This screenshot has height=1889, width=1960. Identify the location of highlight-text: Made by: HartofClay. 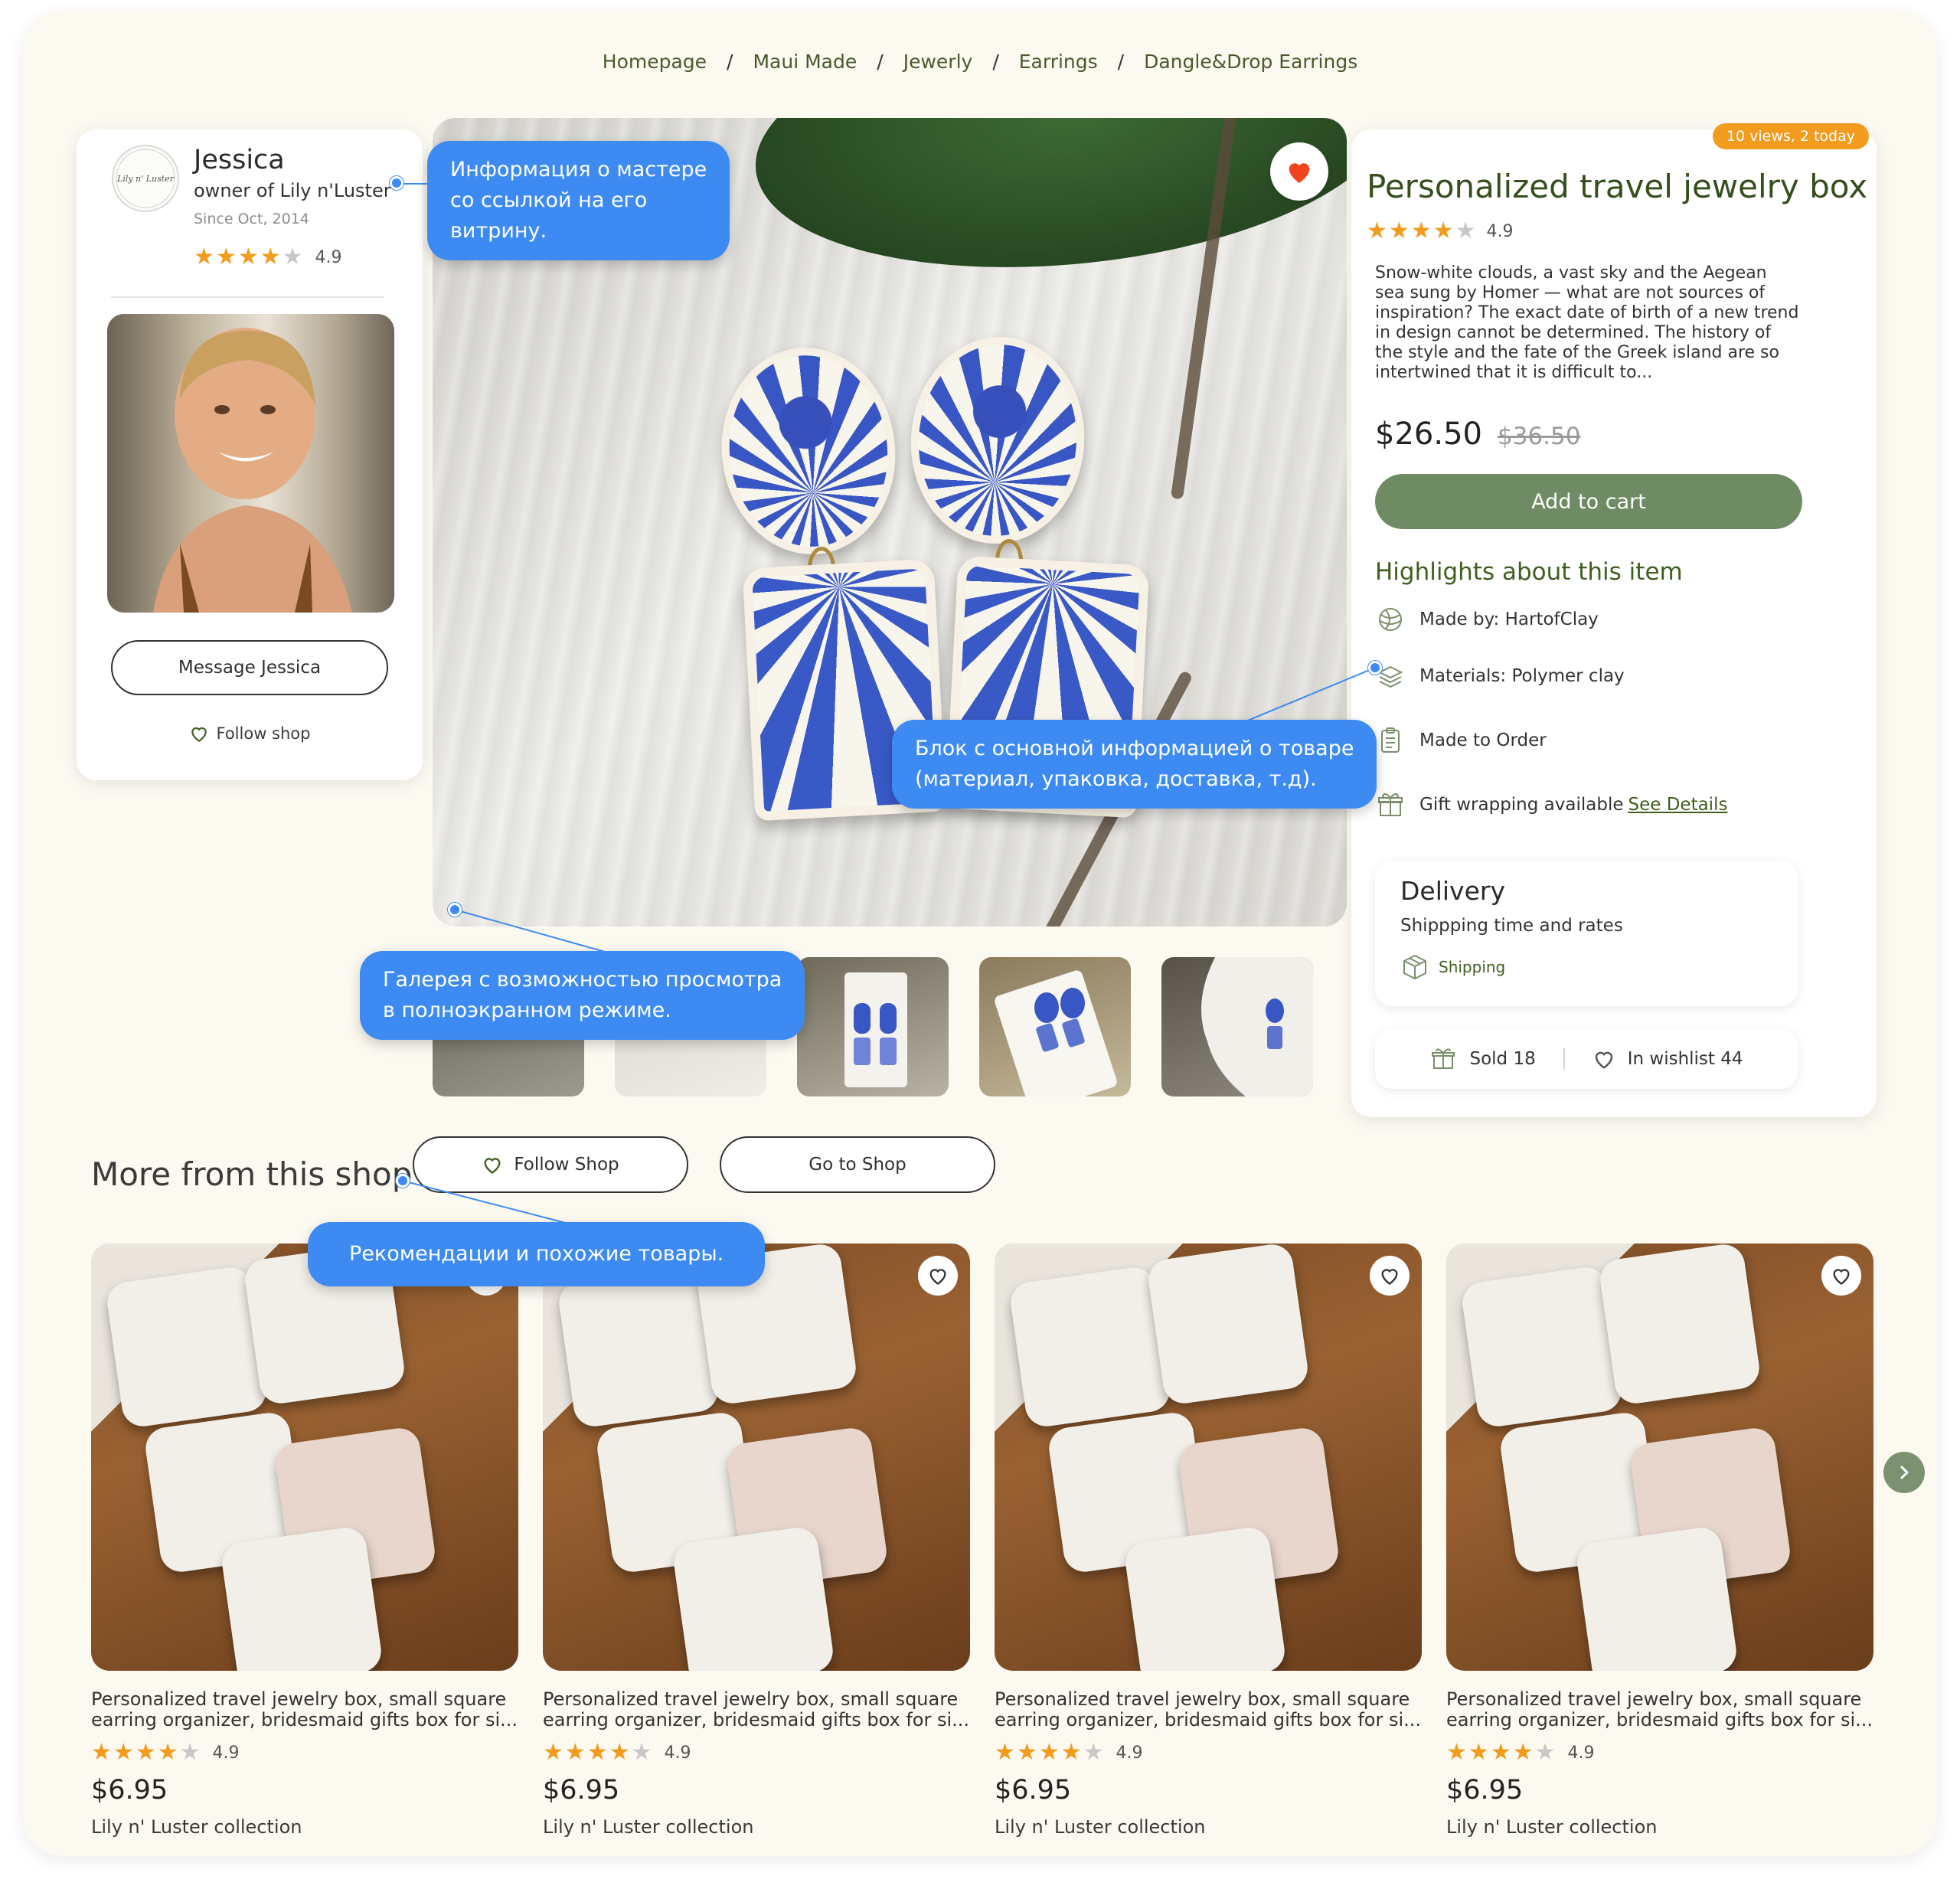
(1509, 620).